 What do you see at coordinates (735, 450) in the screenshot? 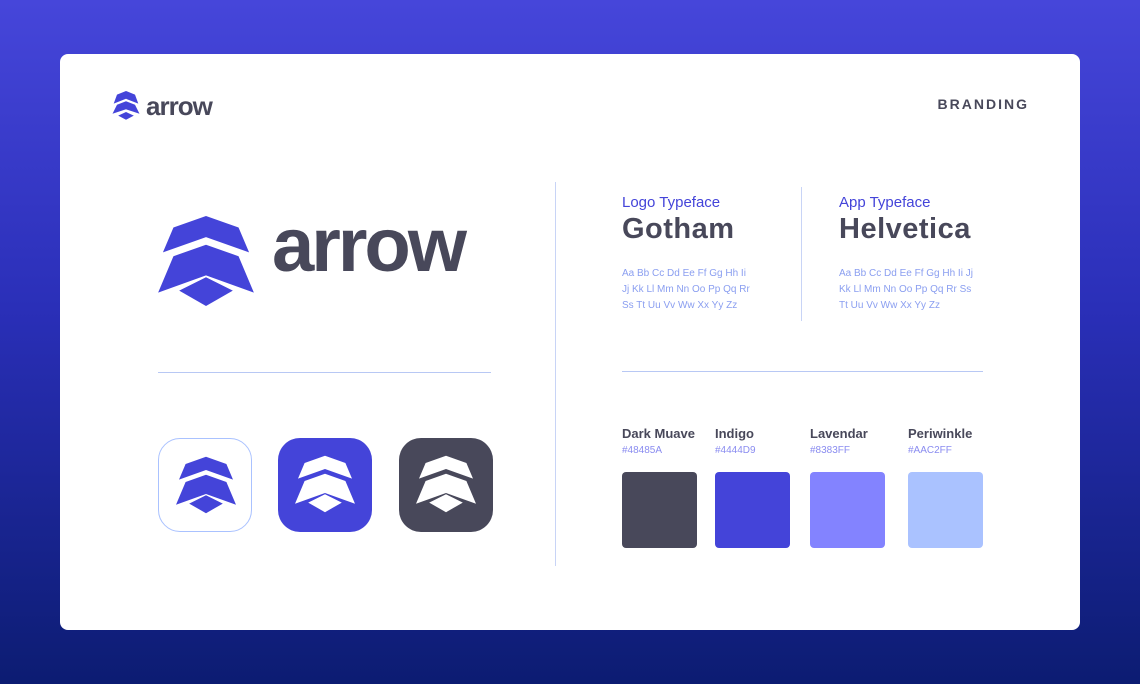
I see `swatch-hex: #4444D9` at bounding box center [735, 450].